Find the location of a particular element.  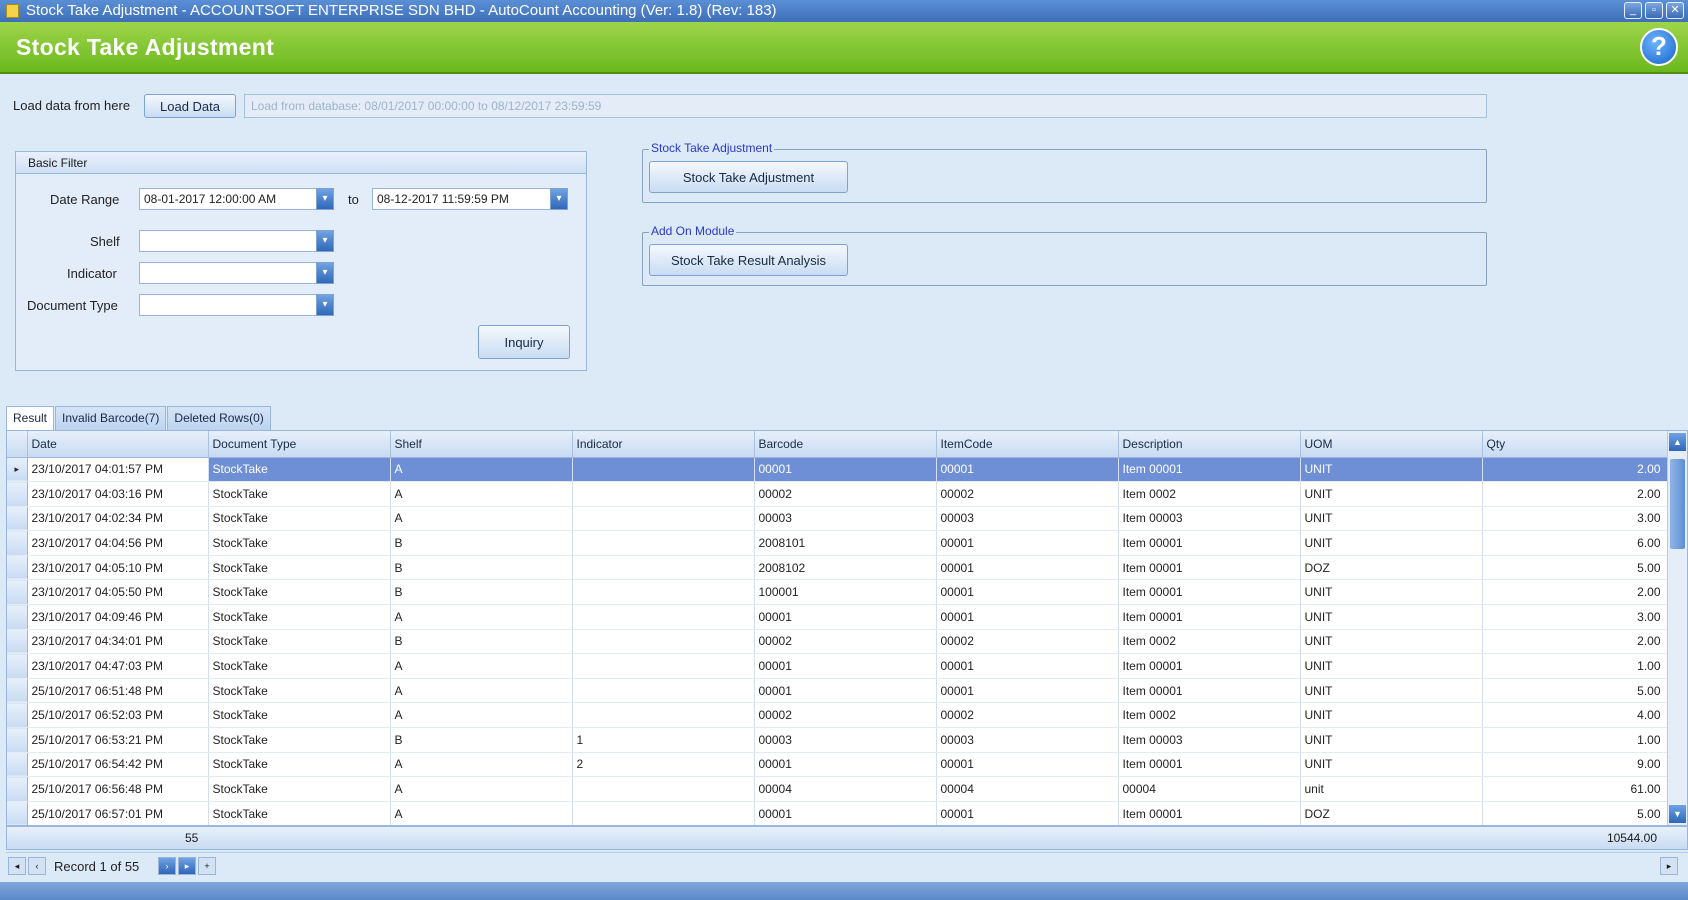

table-cell: 25/10/2017 06:51:48 PM is located at coordinates (118, 691).